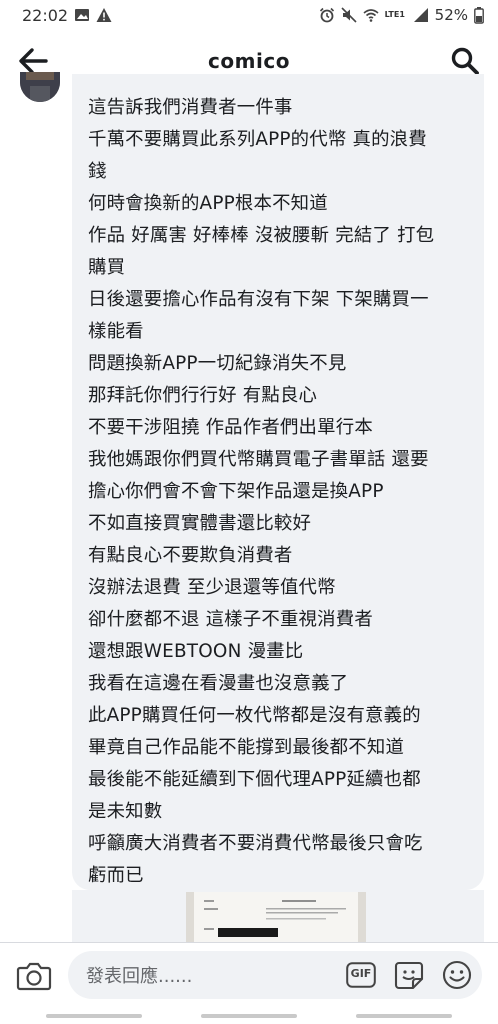 This screenshot has height=1024, width=498. Describe the element at coordinates (479, 15) in the screenshot. I see `battery-icon` at that location.